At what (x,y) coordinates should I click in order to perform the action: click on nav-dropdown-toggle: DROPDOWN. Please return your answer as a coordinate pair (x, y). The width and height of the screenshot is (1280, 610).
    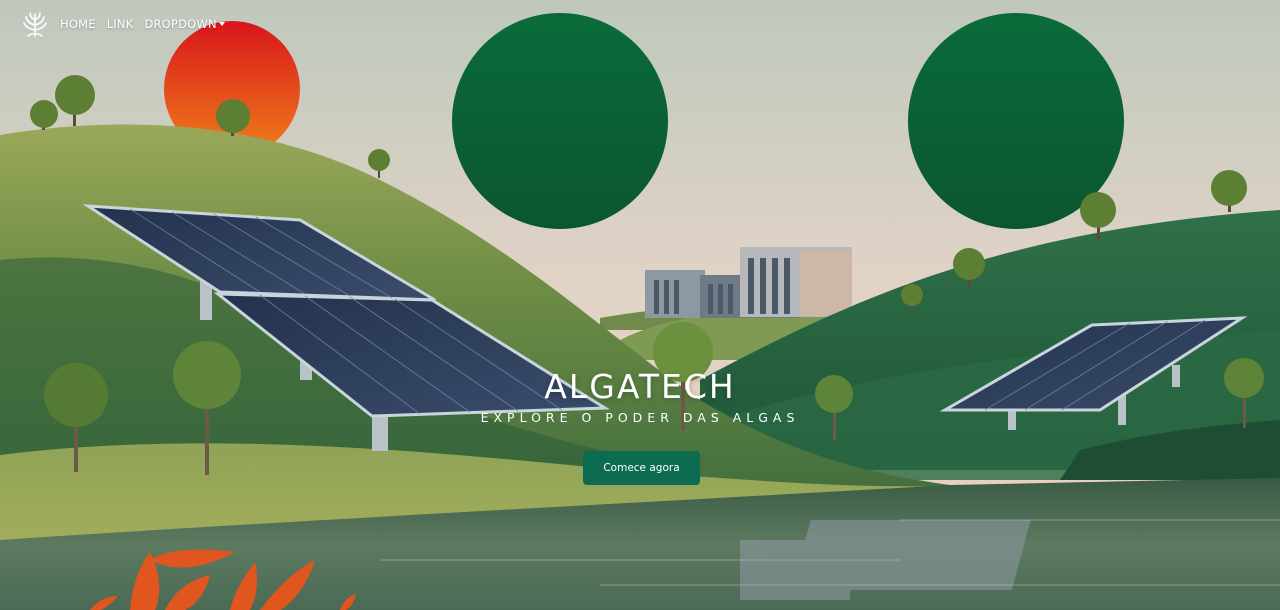
    Looking at the image, I should click on (184, 24).